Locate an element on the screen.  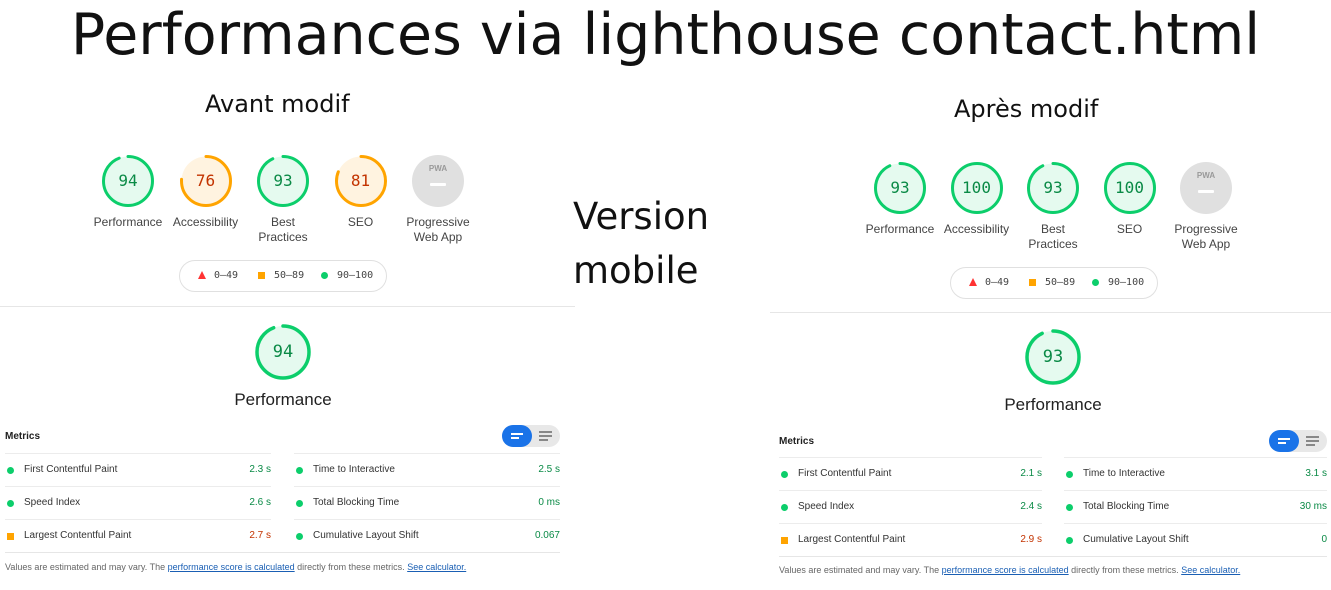
metric-row-first-contentful-paint: First Contentful Paint 2.3 s is located at coordinates (138, 470).